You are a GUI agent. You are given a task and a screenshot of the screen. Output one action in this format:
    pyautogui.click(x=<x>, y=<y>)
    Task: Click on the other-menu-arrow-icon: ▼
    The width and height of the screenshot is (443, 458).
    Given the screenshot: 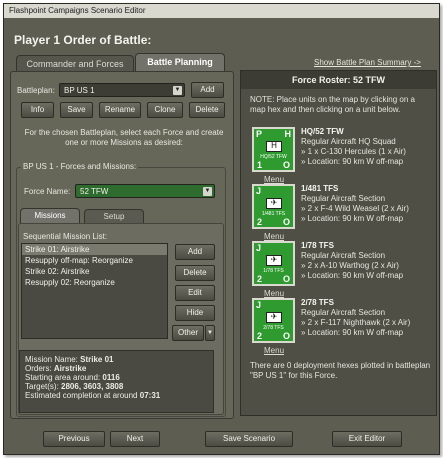 What is the action you would take?
    pyautogui.click(x=210, y=333)
    